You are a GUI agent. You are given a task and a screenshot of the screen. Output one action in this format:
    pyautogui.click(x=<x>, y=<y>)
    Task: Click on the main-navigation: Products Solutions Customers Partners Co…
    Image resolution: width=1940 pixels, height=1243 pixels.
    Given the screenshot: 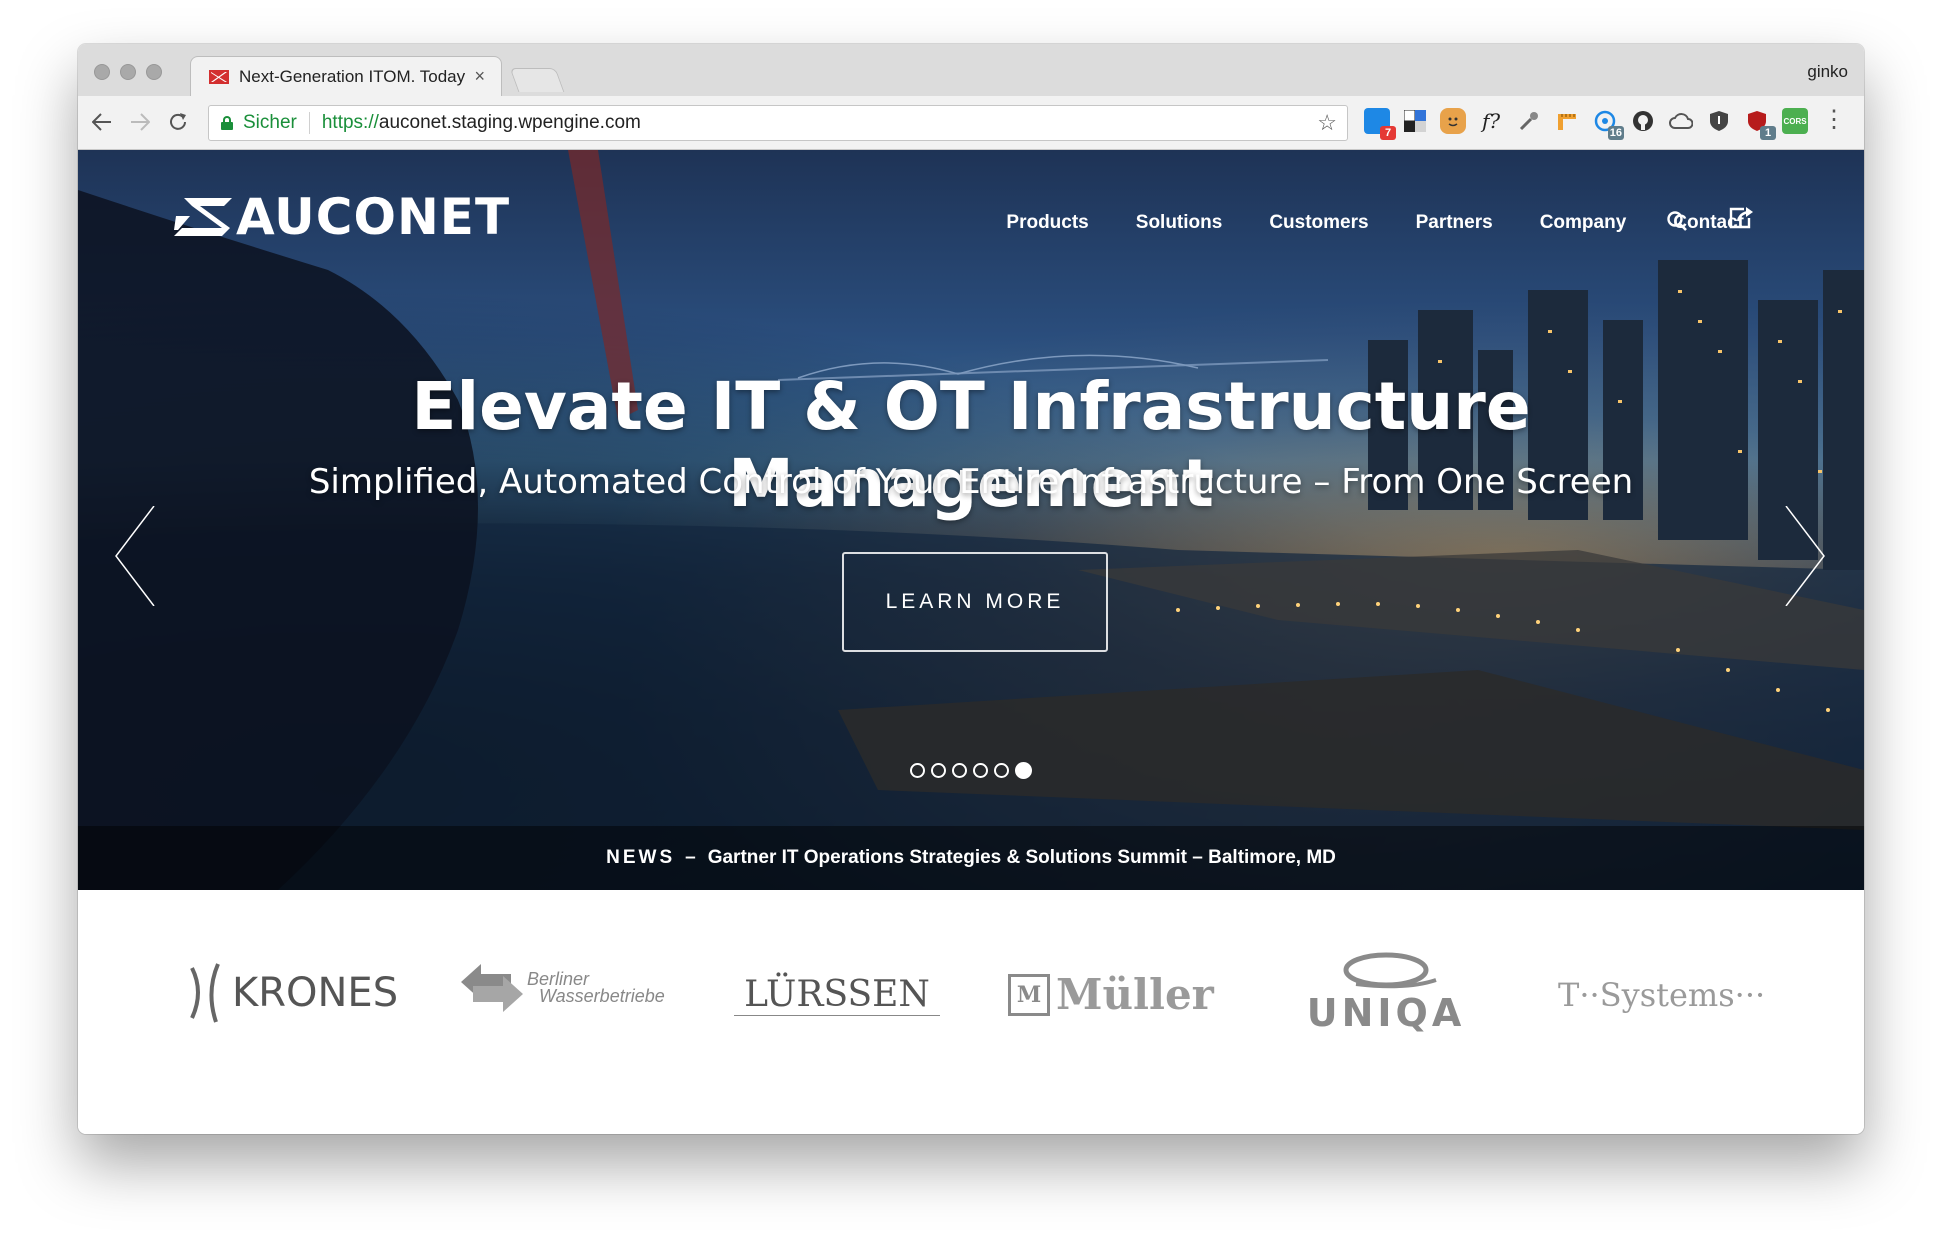 What is the action you would take?
    pyautogui.click(x=1375, y=223)
    